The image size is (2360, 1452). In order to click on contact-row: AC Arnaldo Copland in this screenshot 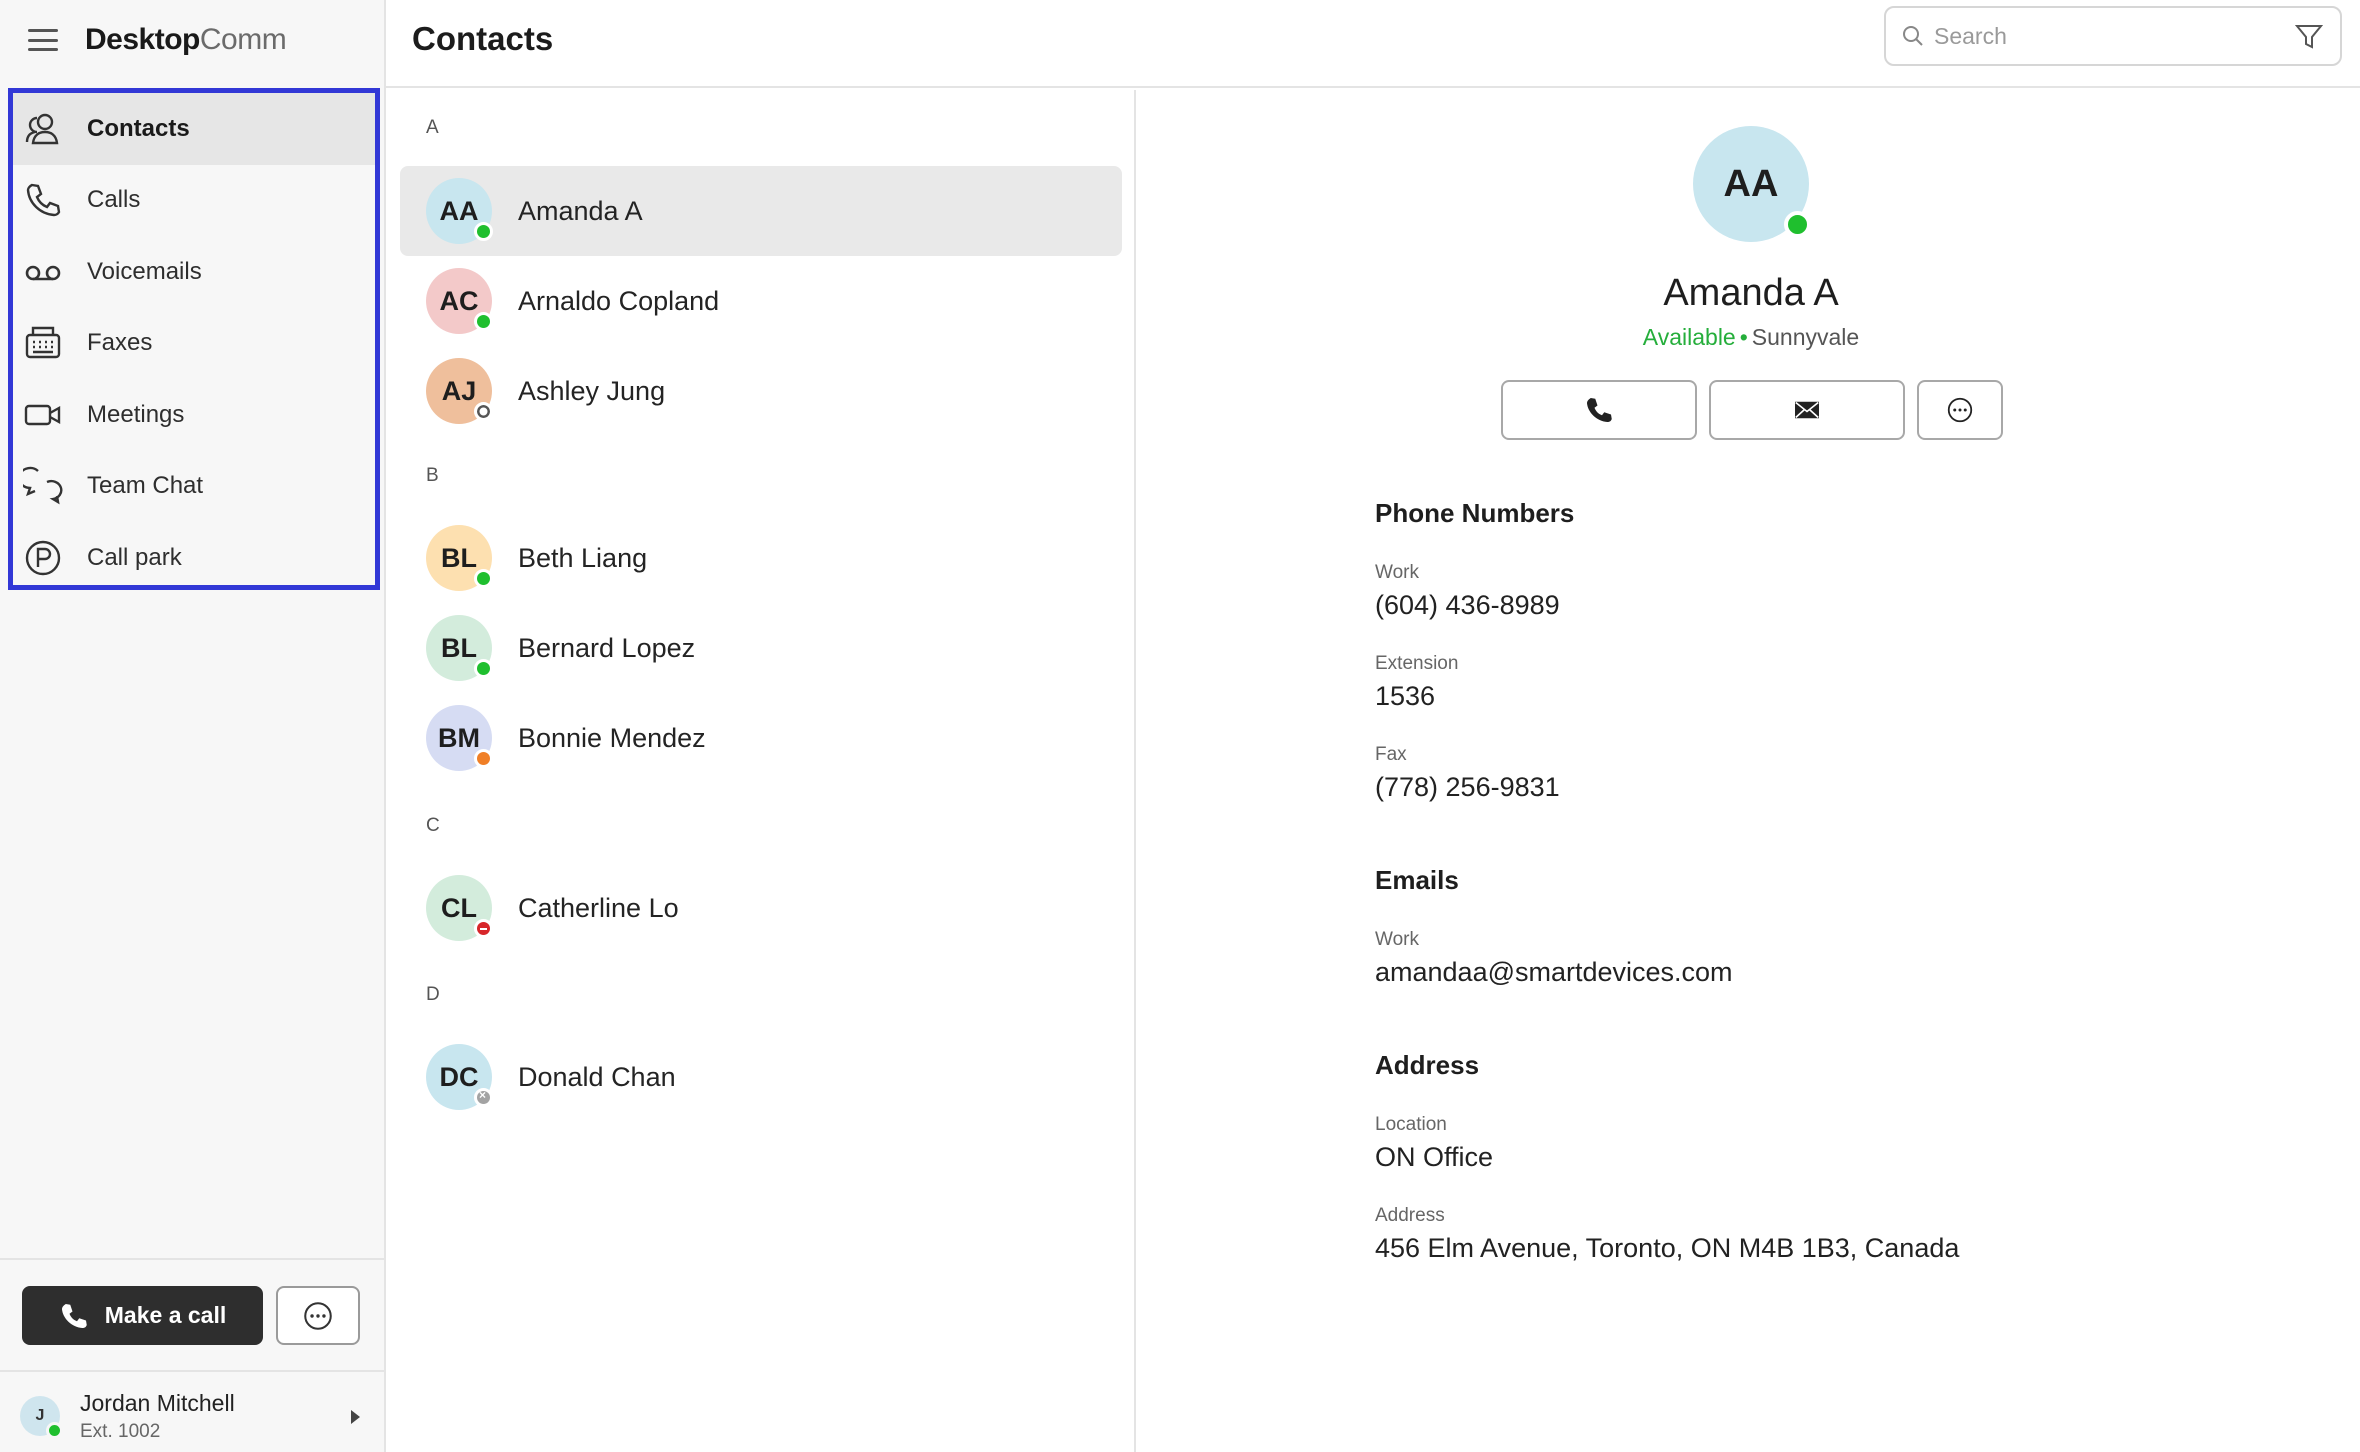, I will do `click(761, 301)`.